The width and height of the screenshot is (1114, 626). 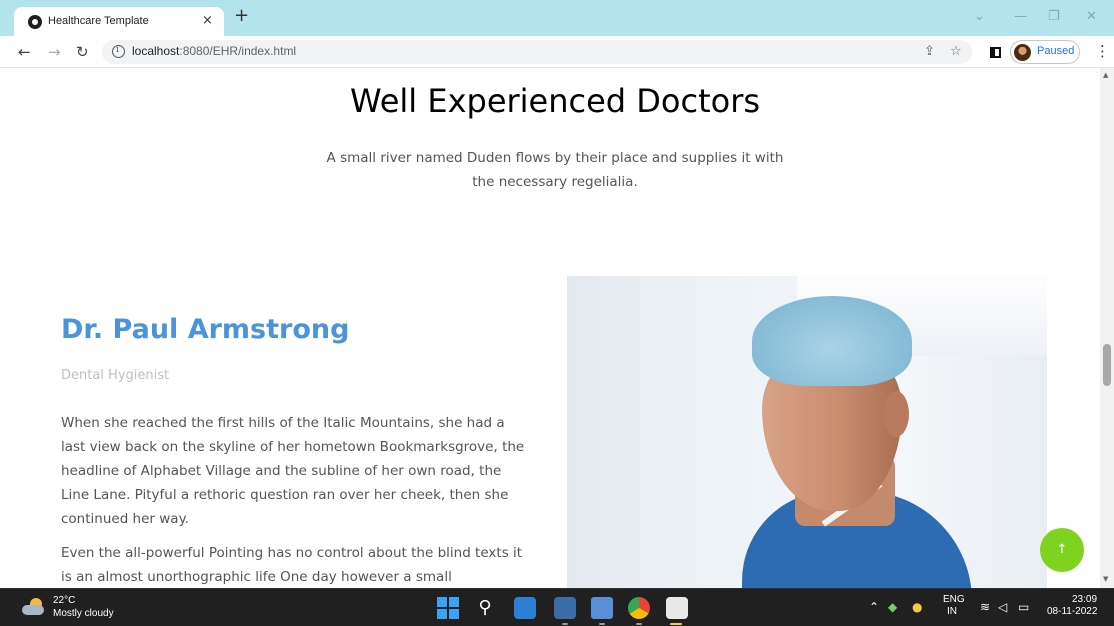 What do you see at coordinates (35, 22) in the screenshot?
I see `globe-icon` at bounding box center [35, 22].